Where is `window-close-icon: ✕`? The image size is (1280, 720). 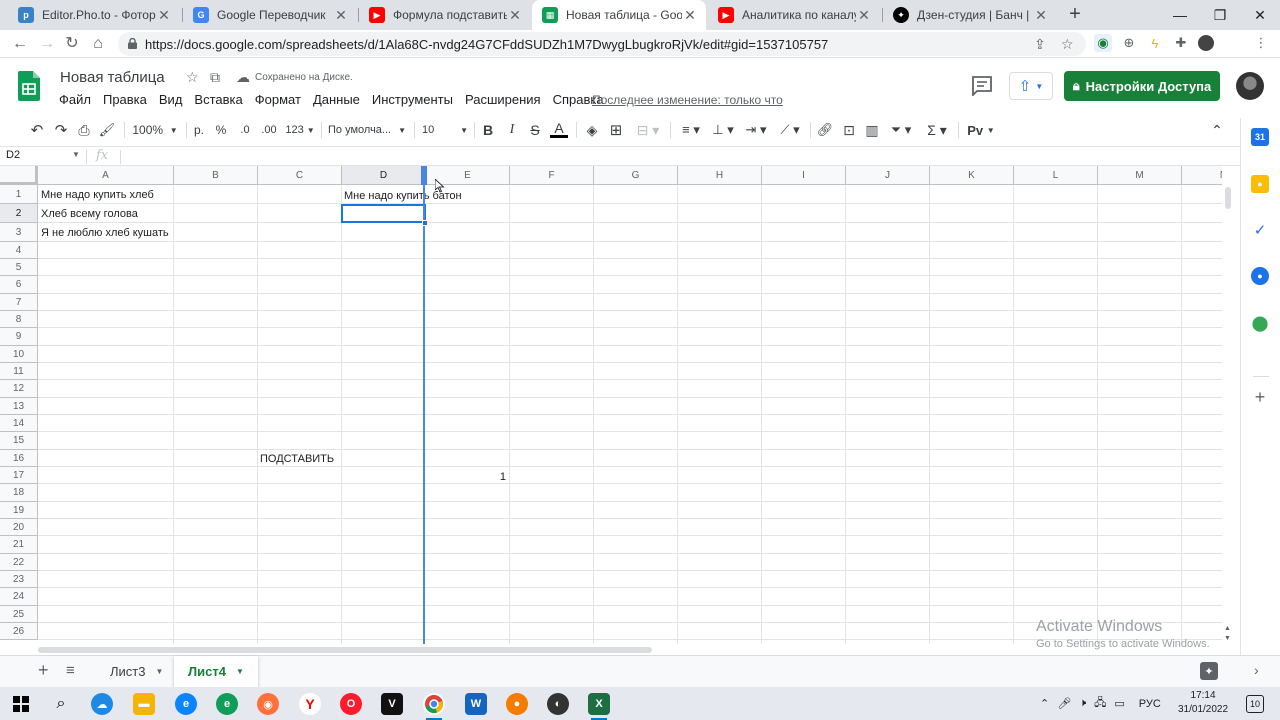 window-close-icon: ✕ is located at coordinates (1260, 15).